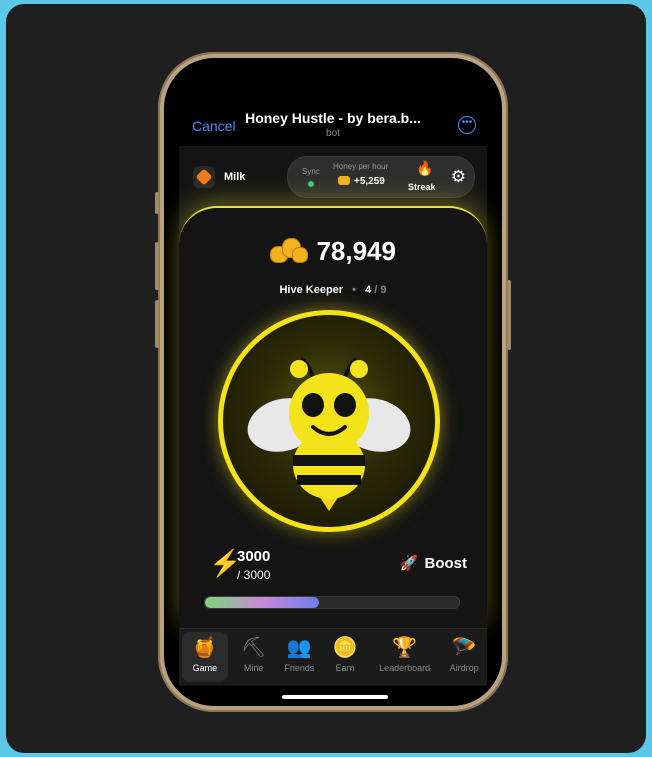 The width and height of the screenshot is (652, 757). What do you see at coordinates (157, 266) in the screenshot?
I see `volume-up-button` at bounding box center [157, 266].